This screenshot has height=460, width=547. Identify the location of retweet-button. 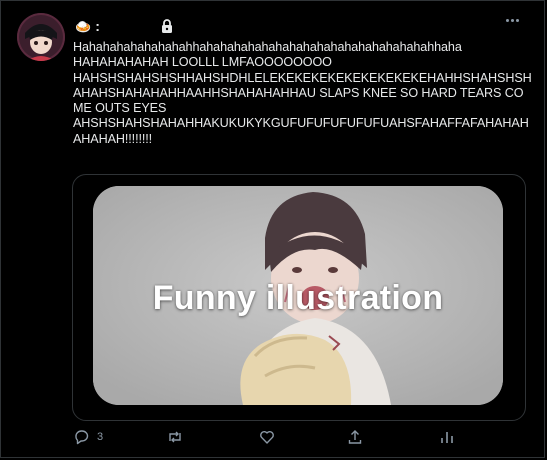
(175, 437).